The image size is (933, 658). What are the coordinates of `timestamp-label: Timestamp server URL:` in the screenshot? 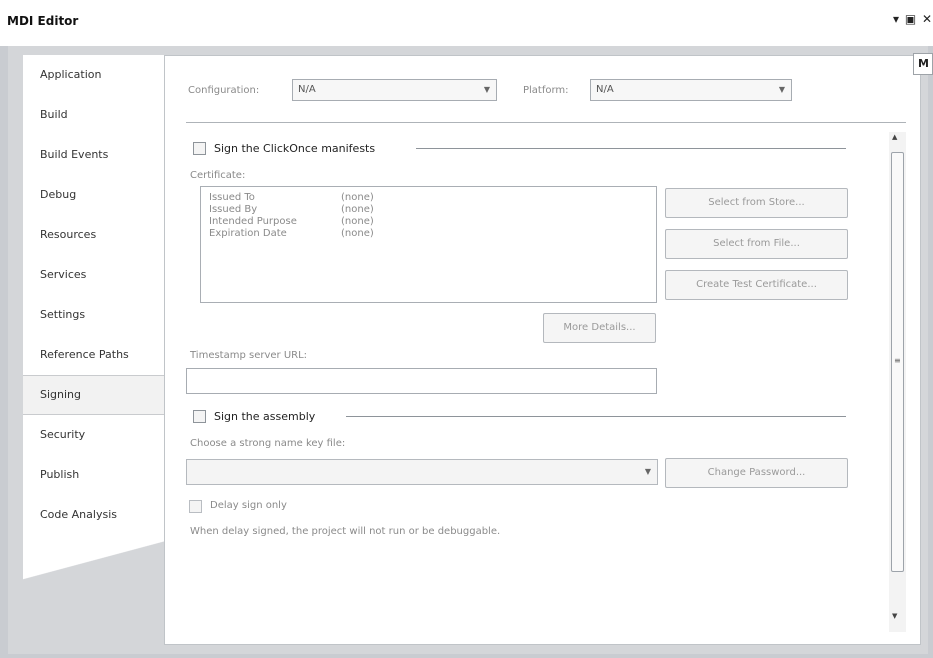 It's located at (249, 355).